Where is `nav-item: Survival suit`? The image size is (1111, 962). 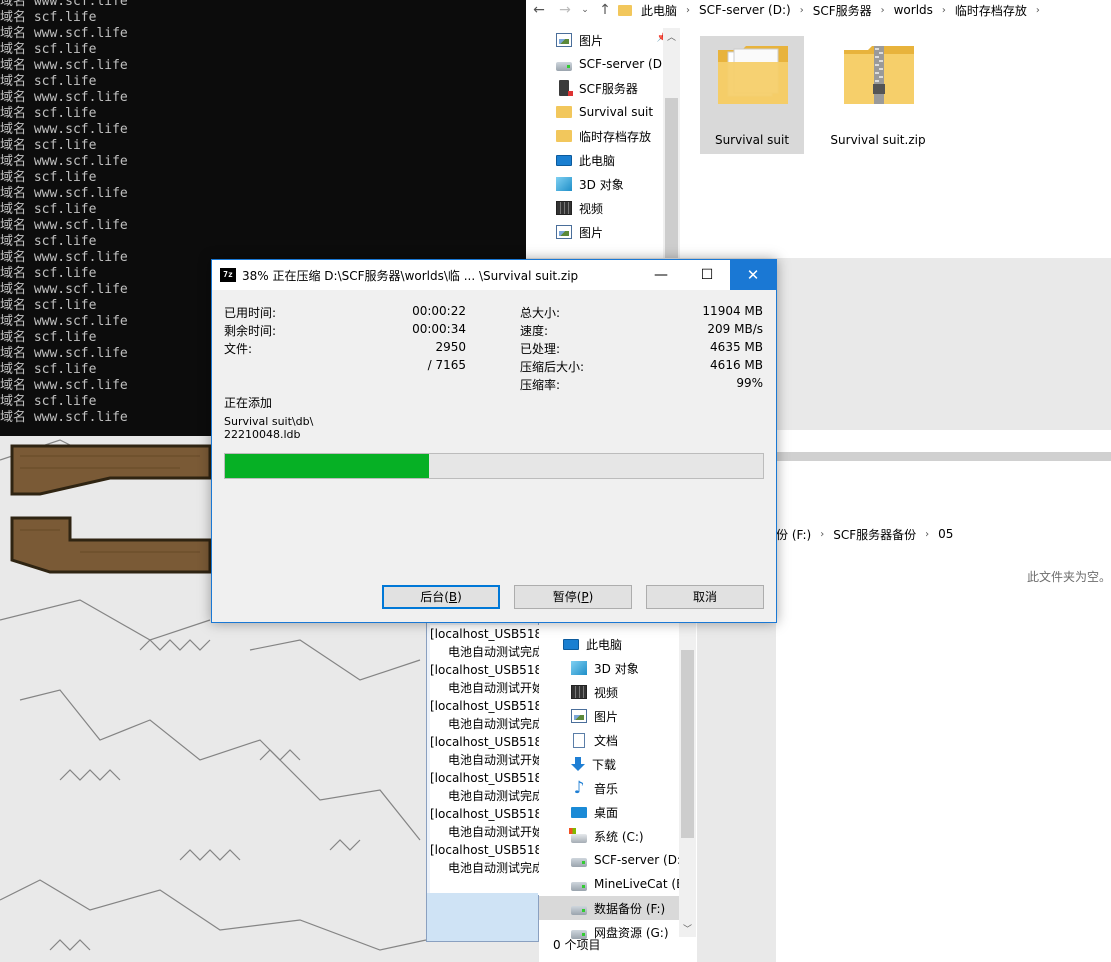
nav-item: Survival suit is located at coordinates (616, 112).